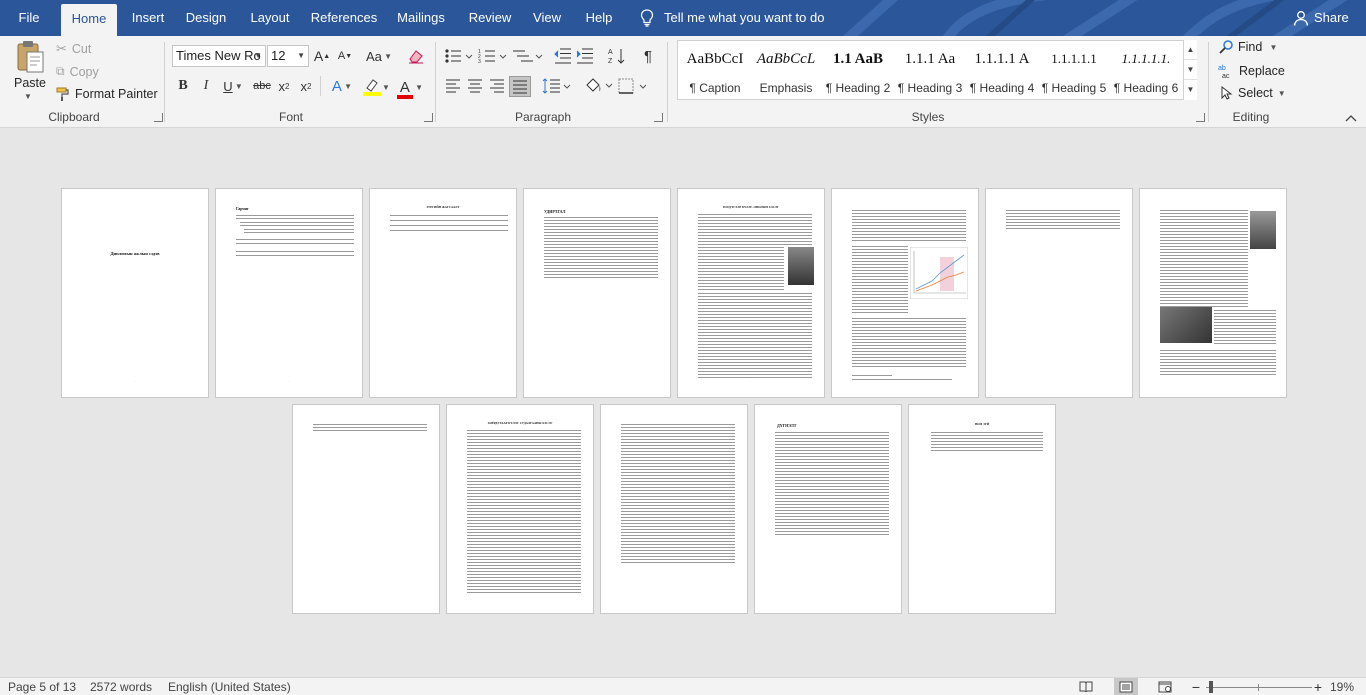 This screenshot has height=695, width=1366. Describe the element at coordinates (206, 18) in the screenshot. I see `tab-design: Design` at that location.